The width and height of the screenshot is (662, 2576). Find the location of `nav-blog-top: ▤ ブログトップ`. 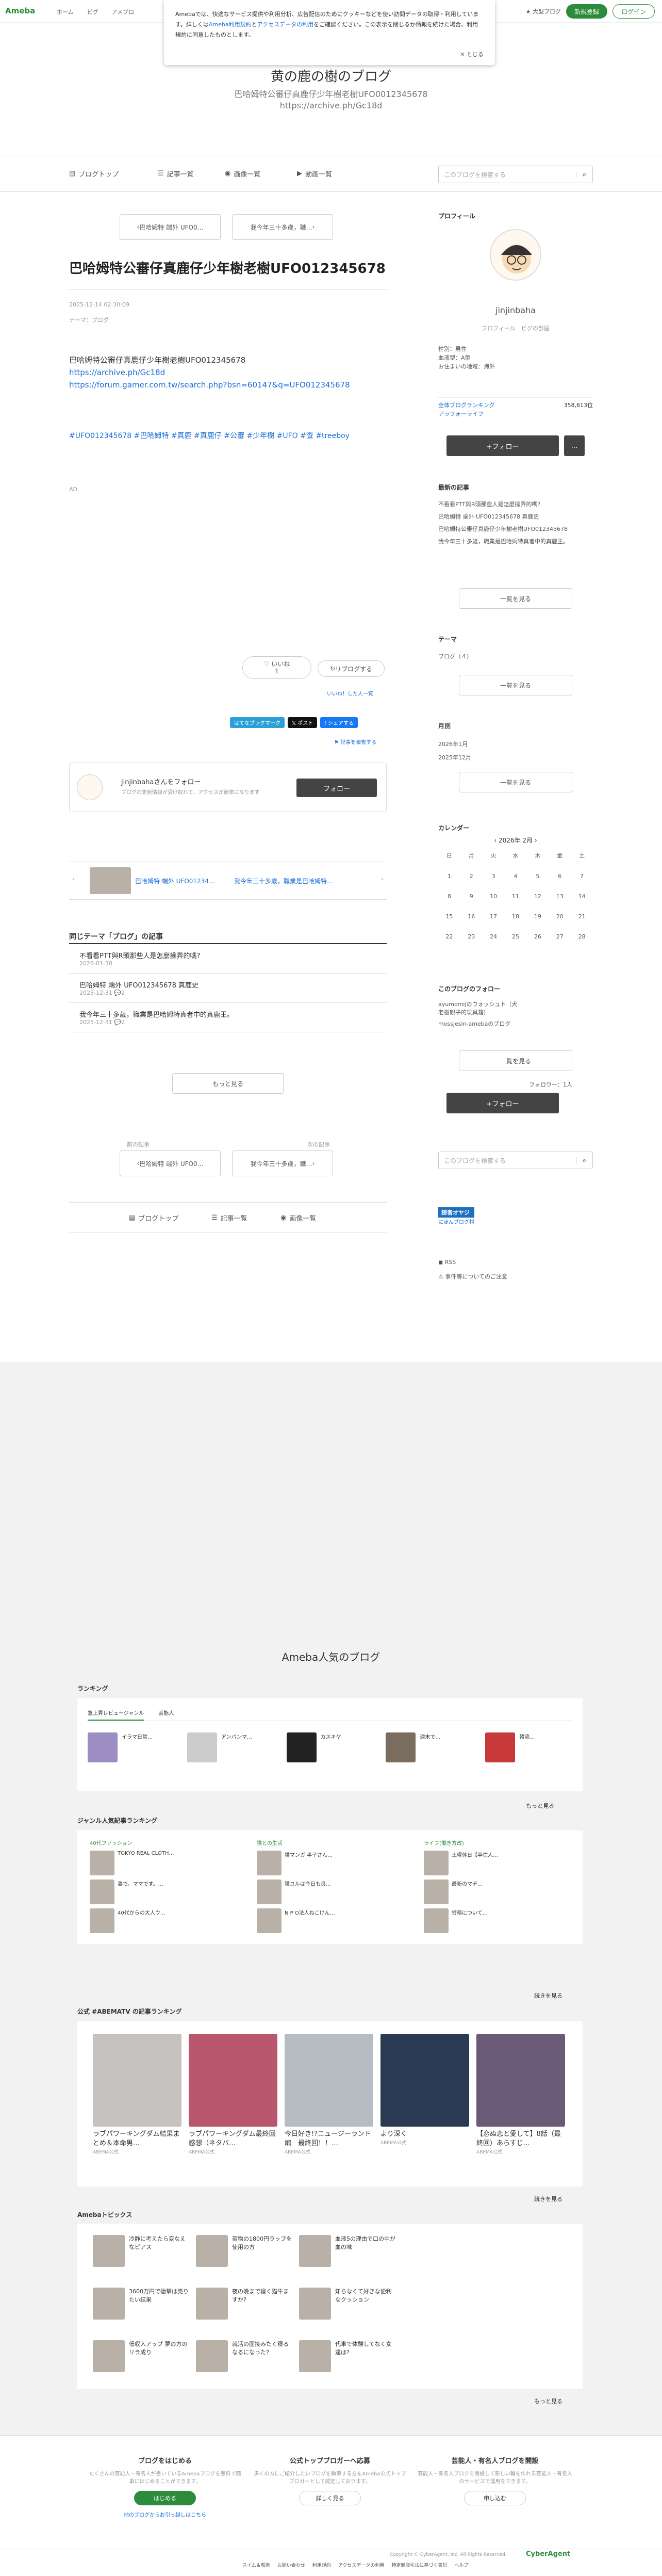

nav-blog-top: ▤ ブログトップ is located at coordinates (94, 174).